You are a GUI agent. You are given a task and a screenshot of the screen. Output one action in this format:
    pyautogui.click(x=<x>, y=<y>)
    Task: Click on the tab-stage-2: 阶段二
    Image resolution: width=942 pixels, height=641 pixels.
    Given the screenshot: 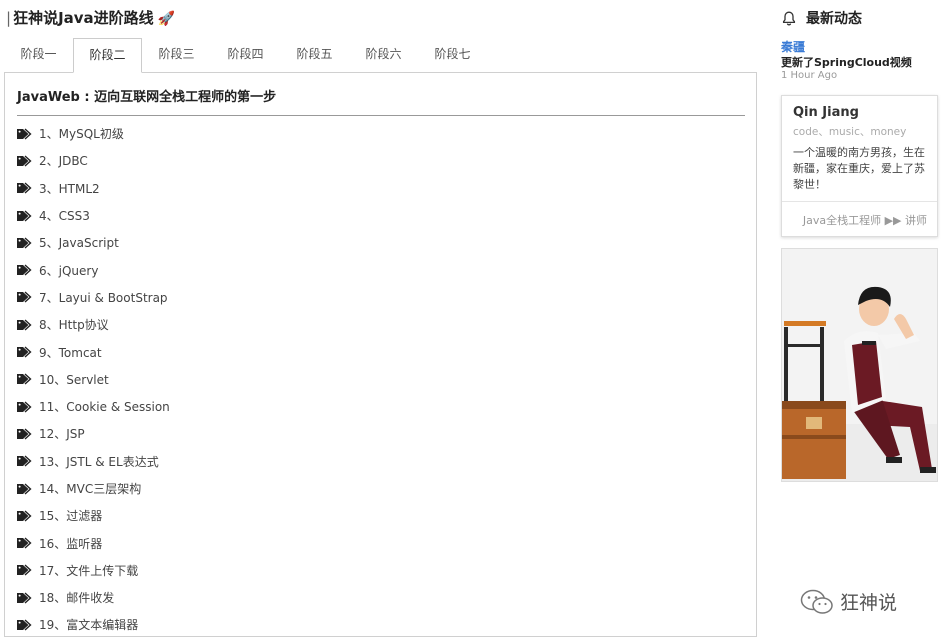 What is the action you would take?
    pyautogui.click(x=107, y=55)
    